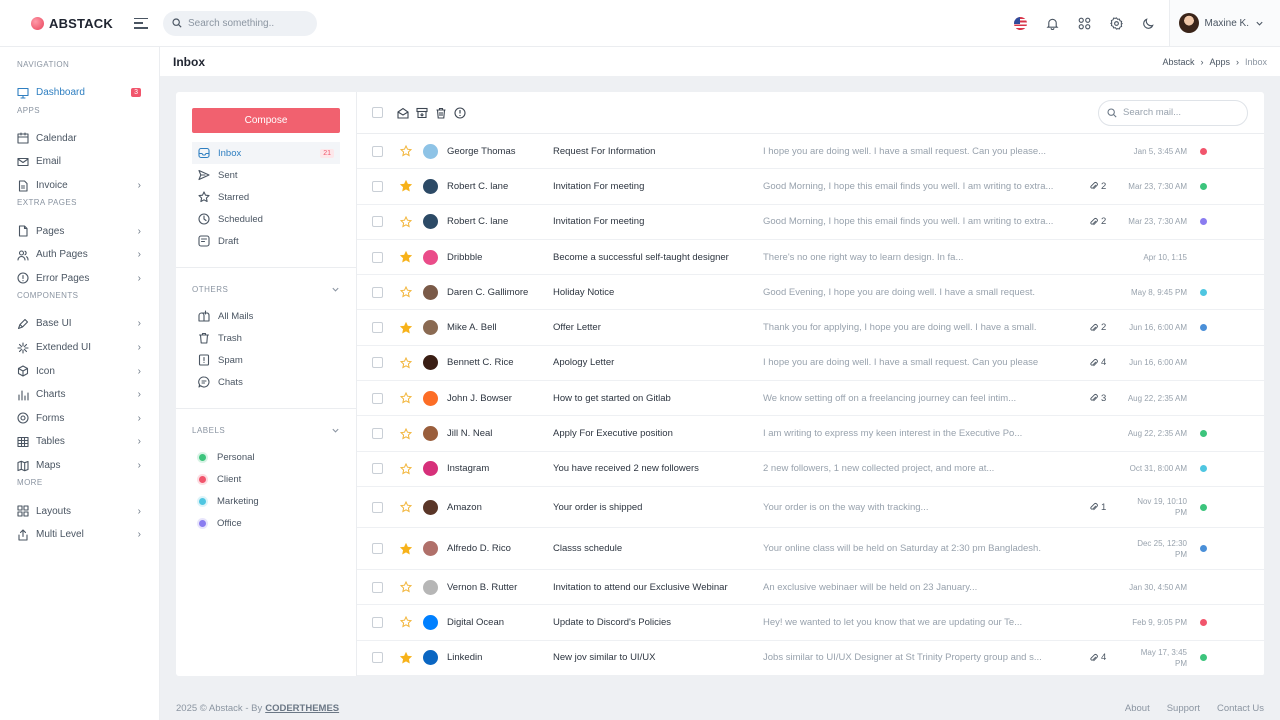  Describe the element at coordinates (377, 112) in the screenshot. I see `select-all-checkbox` at that location.